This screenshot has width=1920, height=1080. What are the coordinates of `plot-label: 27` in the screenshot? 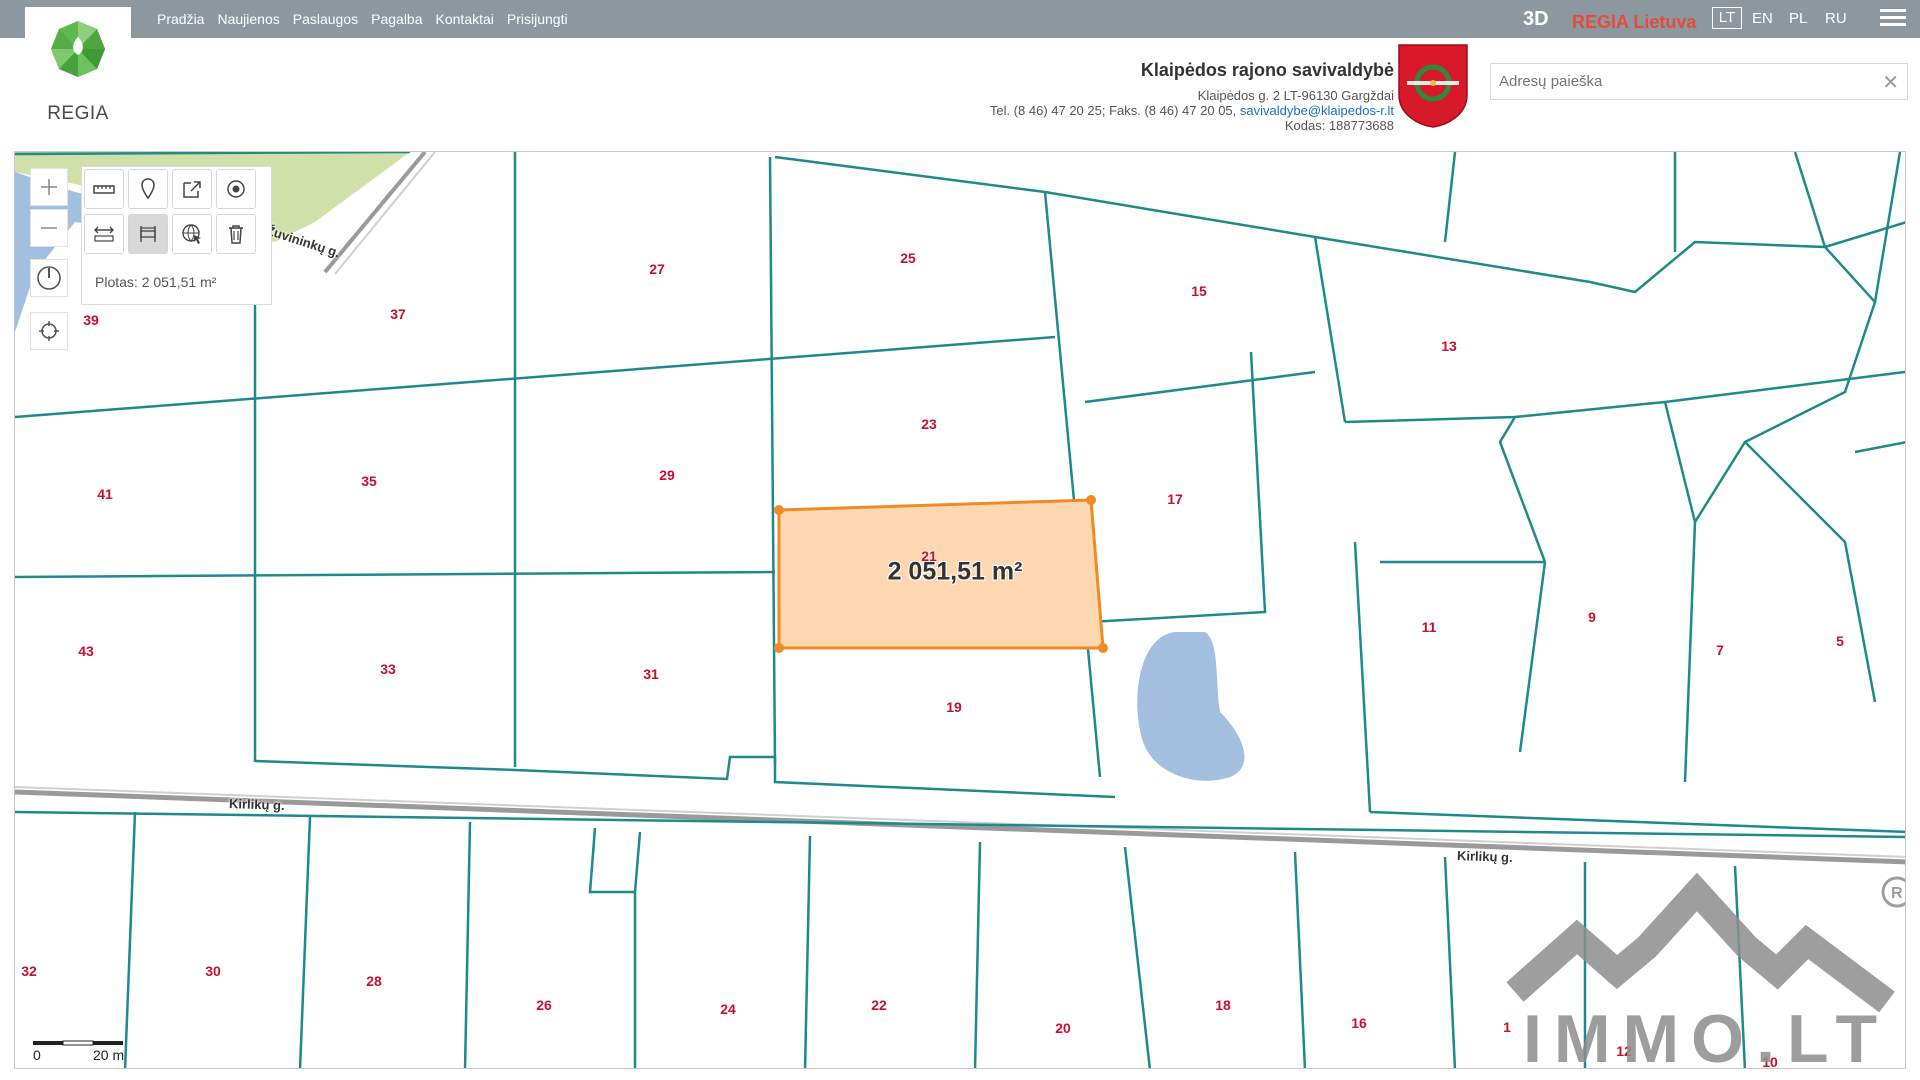 It's located at (657, 269).